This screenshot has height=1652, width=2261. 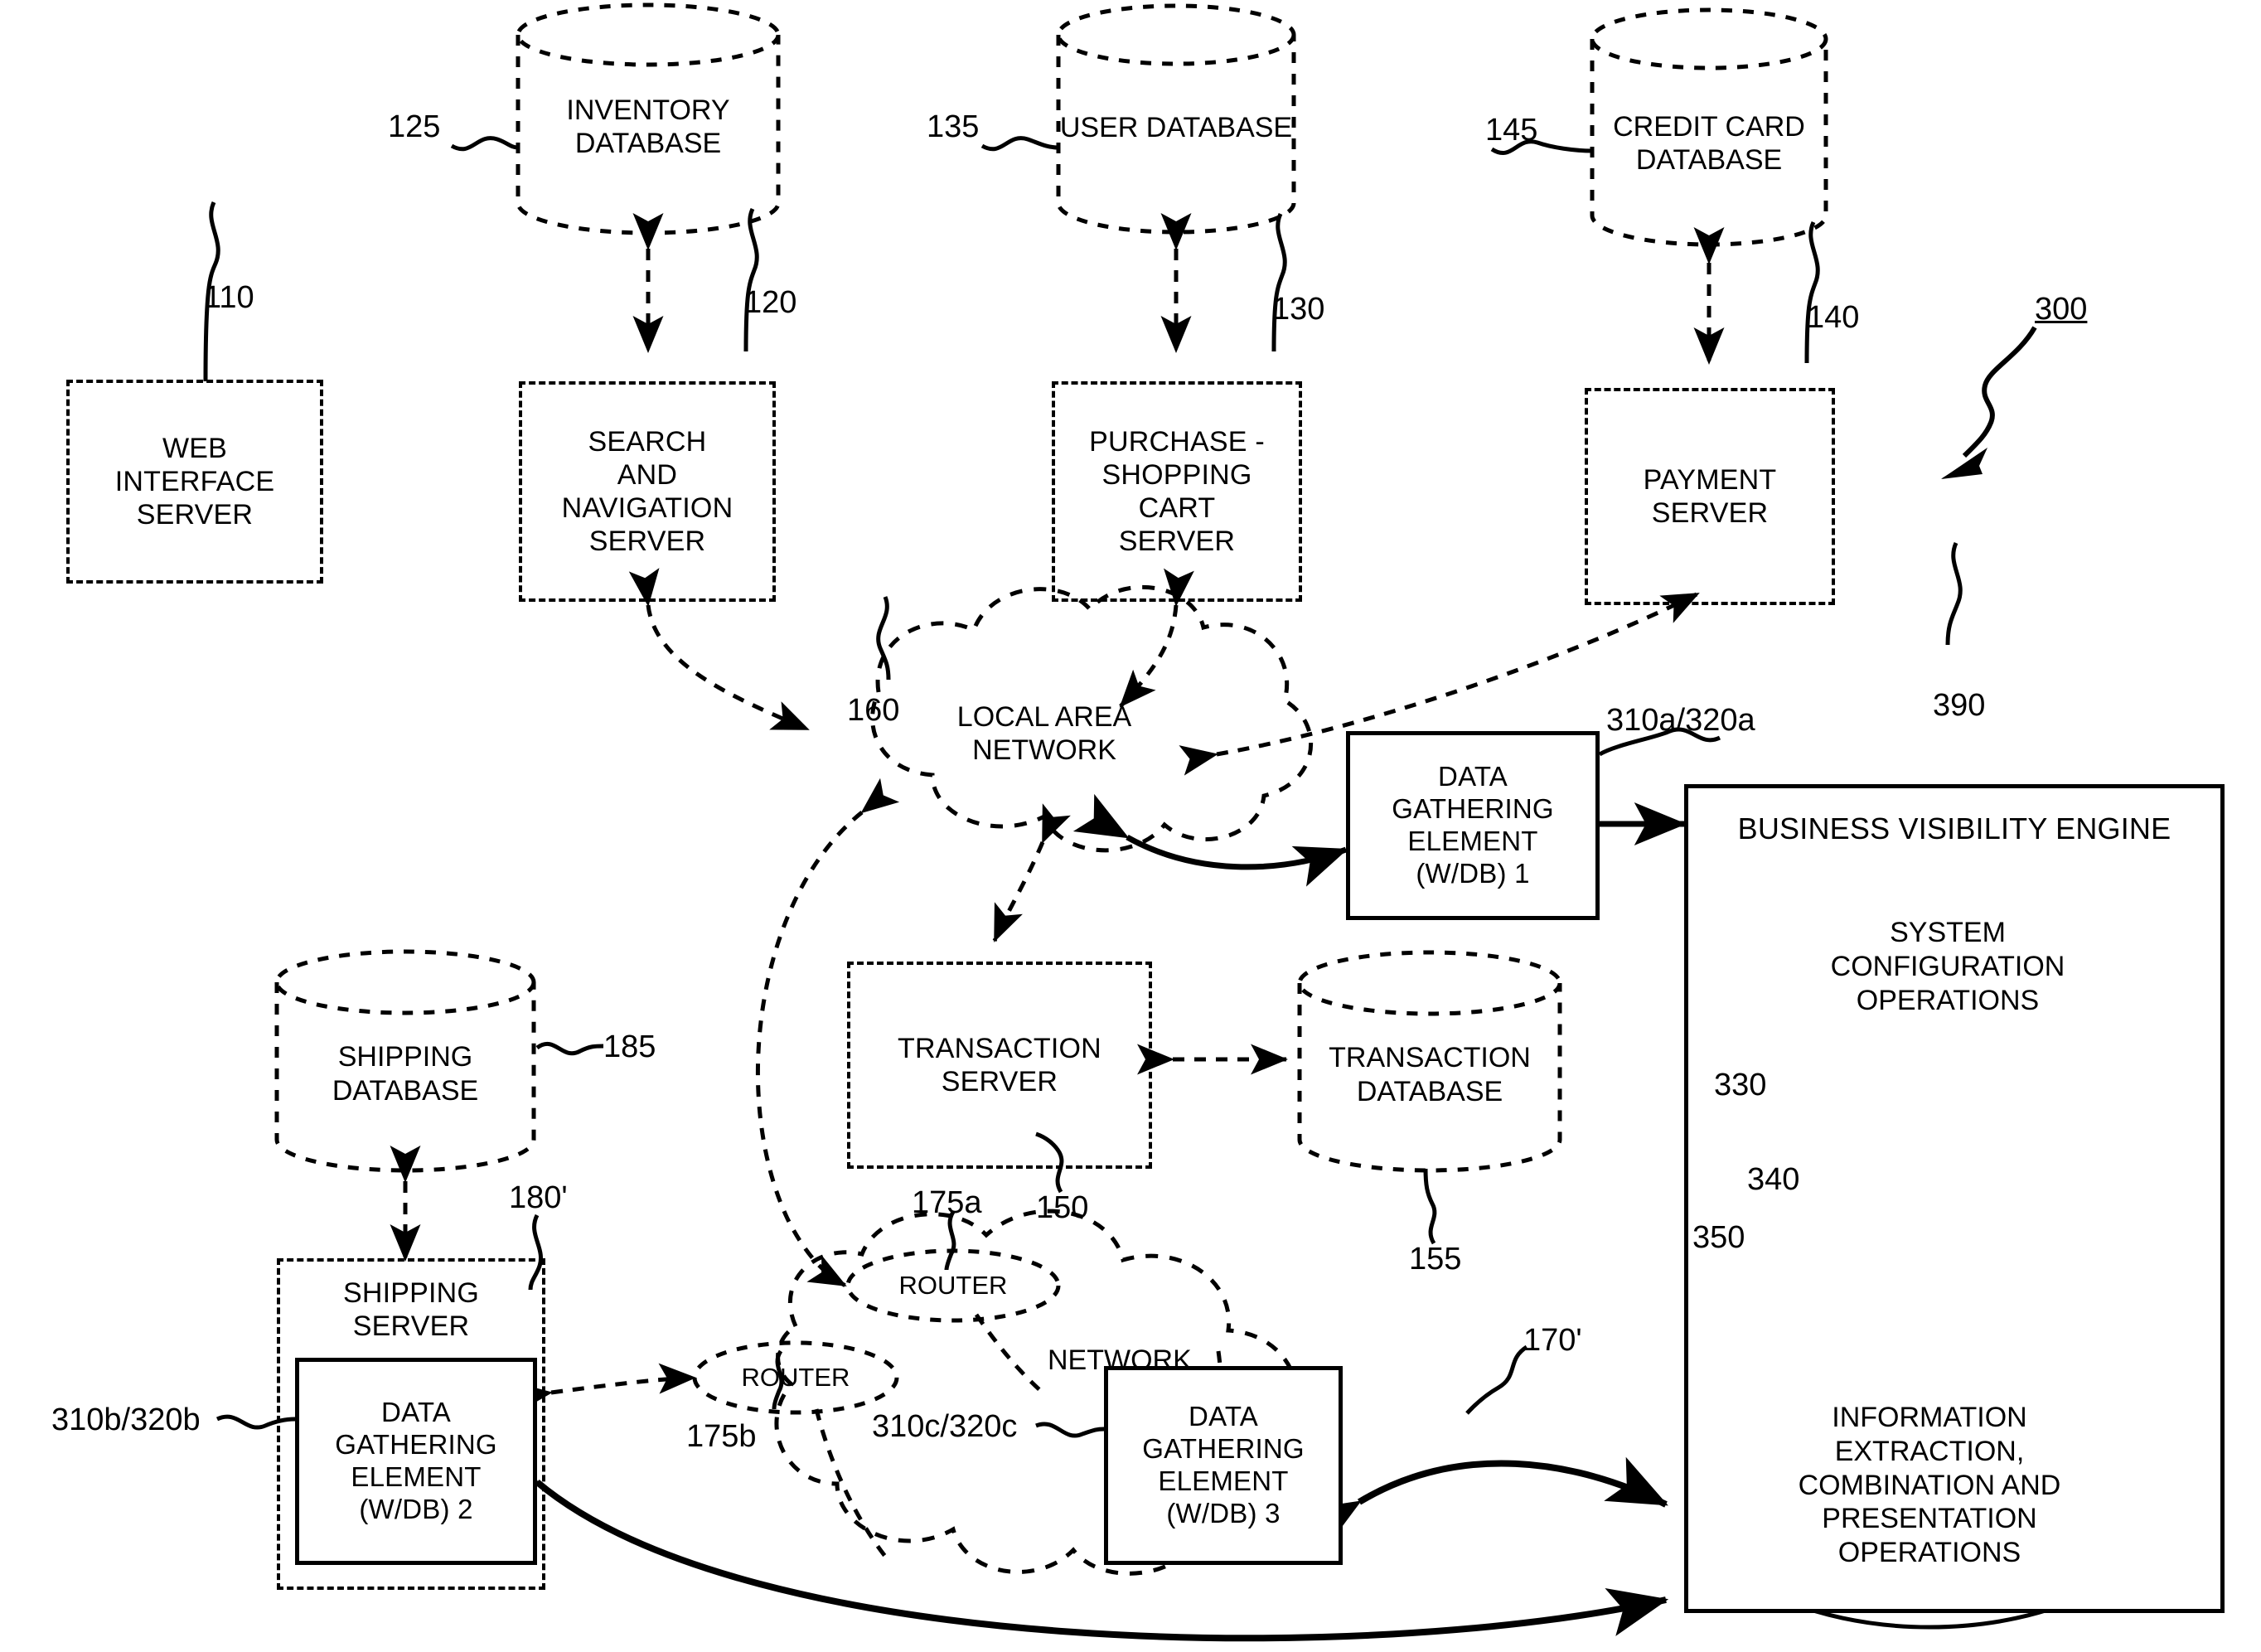 What do you see at coordinates (1512, 130) in the screenshot?
I see `ref-145: 145` at bounding box center [1512, 130].